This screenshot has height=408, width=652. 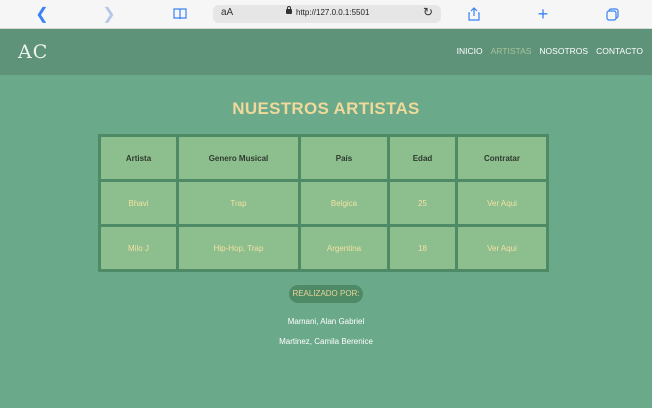 I want to click on text-size-button: aA, so click(x=227, y=12).